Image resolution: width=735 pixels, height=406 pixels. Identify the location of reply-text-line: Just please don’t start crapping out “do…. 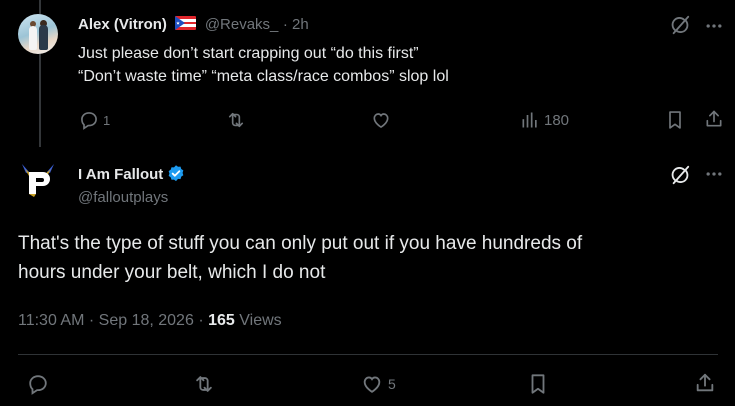
(248, 53).